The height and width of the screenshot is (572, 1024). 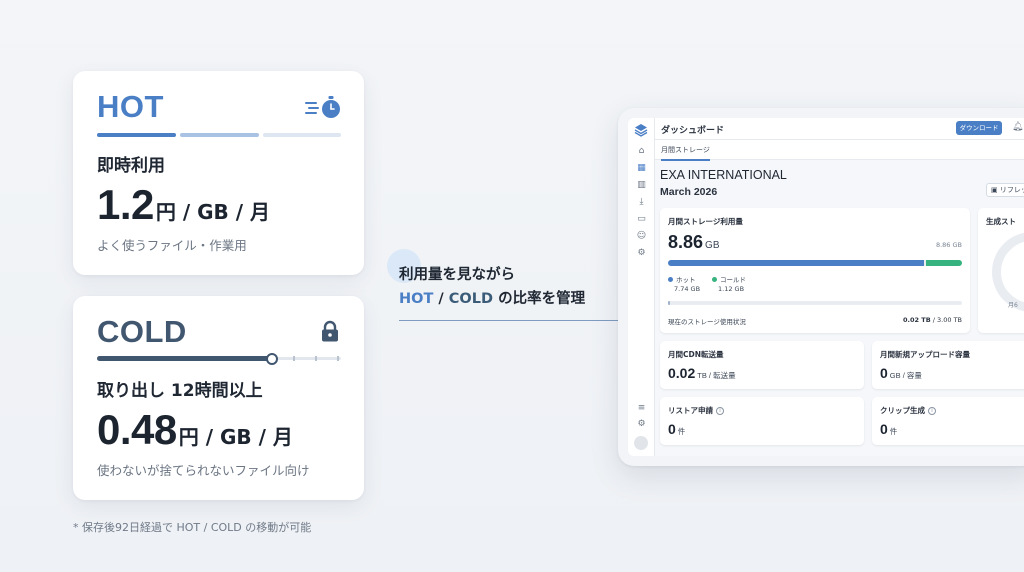 I want to click on stopwatch-fast-icon, so click(x=323, y=109).